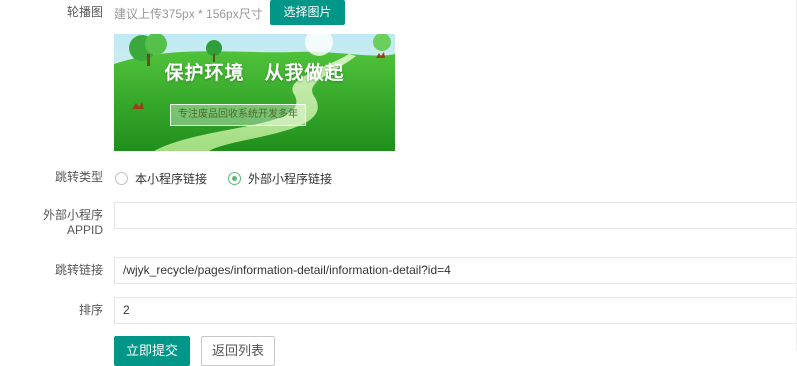  I want to click on sort-label: 排序, so click(90, 310).